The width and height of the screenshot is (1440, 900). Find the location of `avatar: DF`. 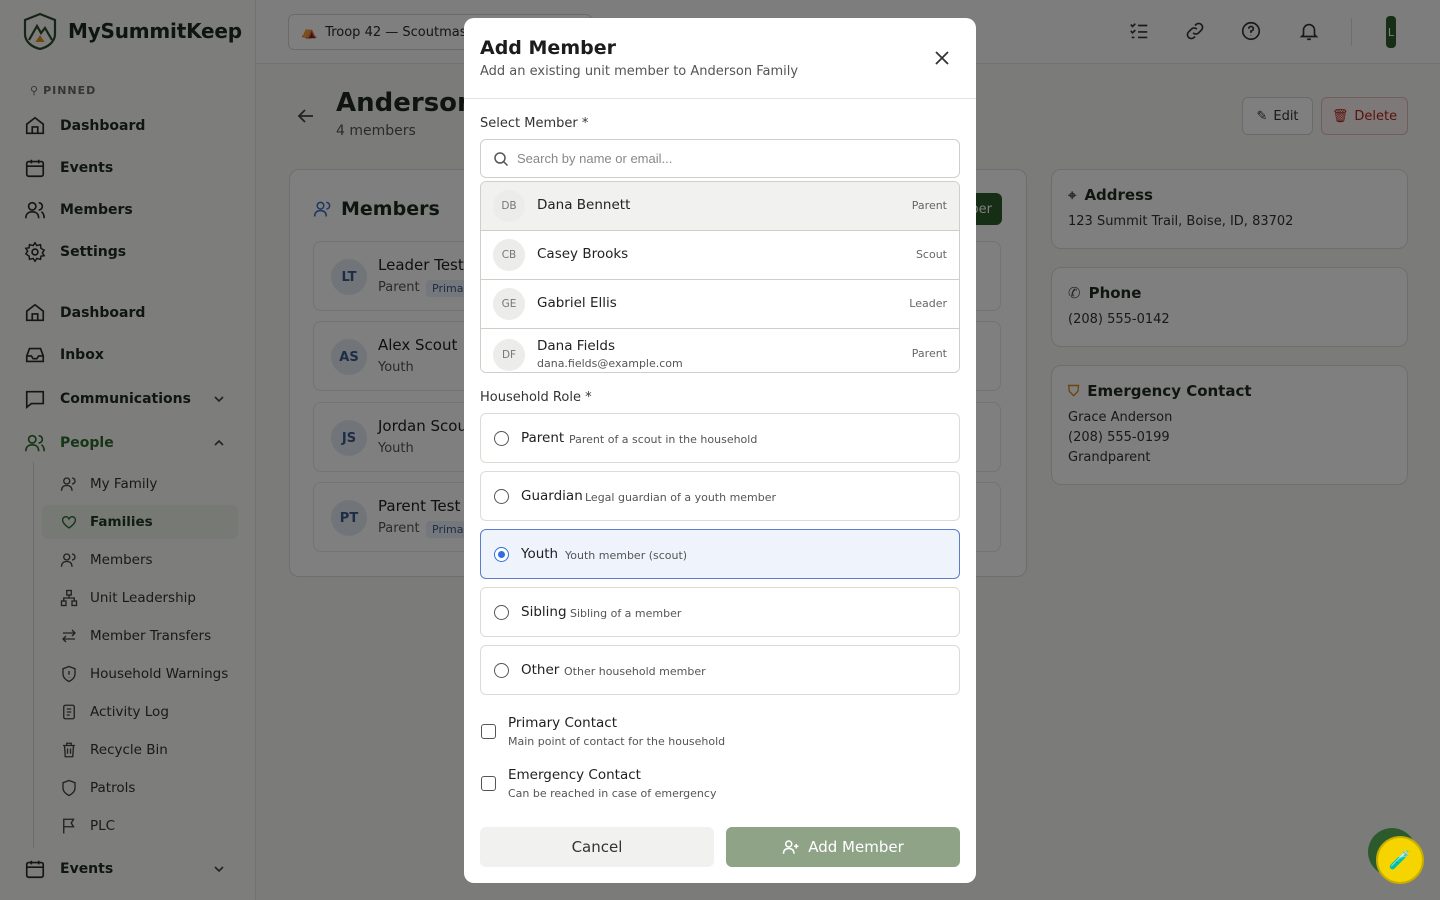

avatar: DF is located at coordinates (509, 355).